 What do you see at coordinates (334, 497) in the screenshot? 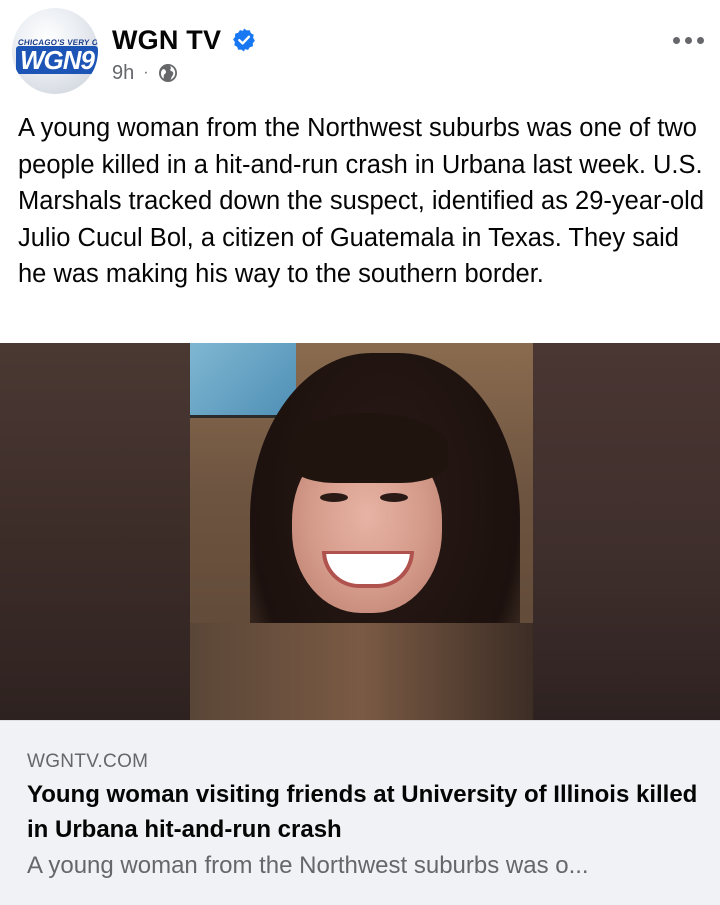
I see `photo-eye-left` at bounding box center [334, 497].